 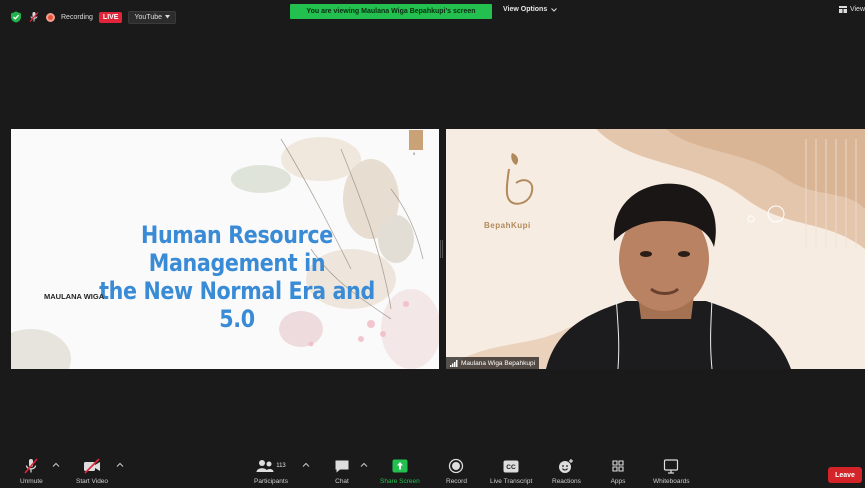 What do you see at coordinates (110, 17) in the screenshot?
I see `live-badge: LIVE` at bounding box center [110, 17].